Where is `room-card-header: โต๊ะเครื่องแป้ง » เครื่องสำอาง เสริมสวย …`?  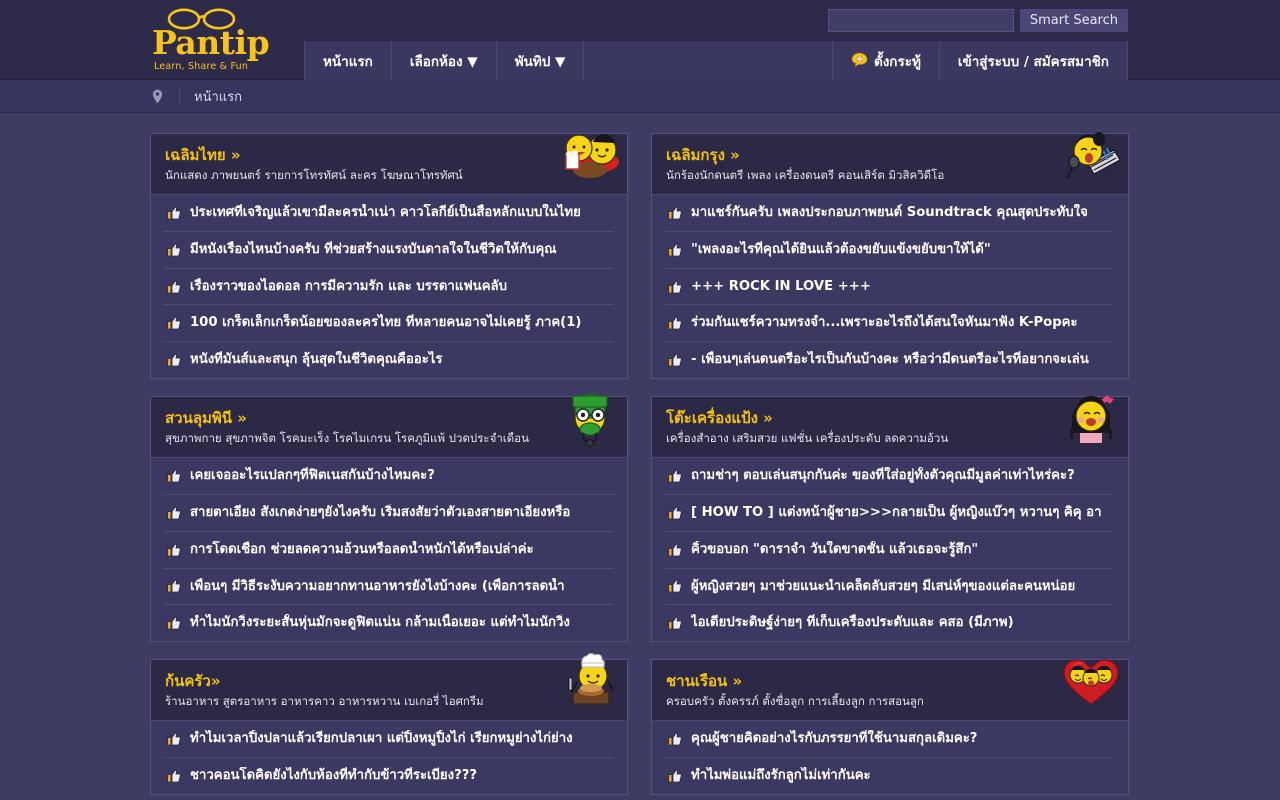 room-card-header: โต๊ะเครื่องแป้ง » เครื่องสำอาง เสริมสวย … is located at coordinates (890, 427).